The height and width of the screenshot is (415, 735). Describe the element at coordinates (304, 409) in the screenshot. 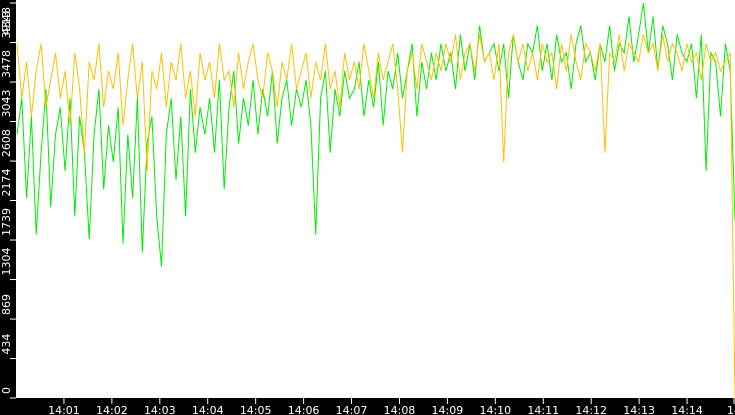

I see `x-tick-label: 14:06` at that location.